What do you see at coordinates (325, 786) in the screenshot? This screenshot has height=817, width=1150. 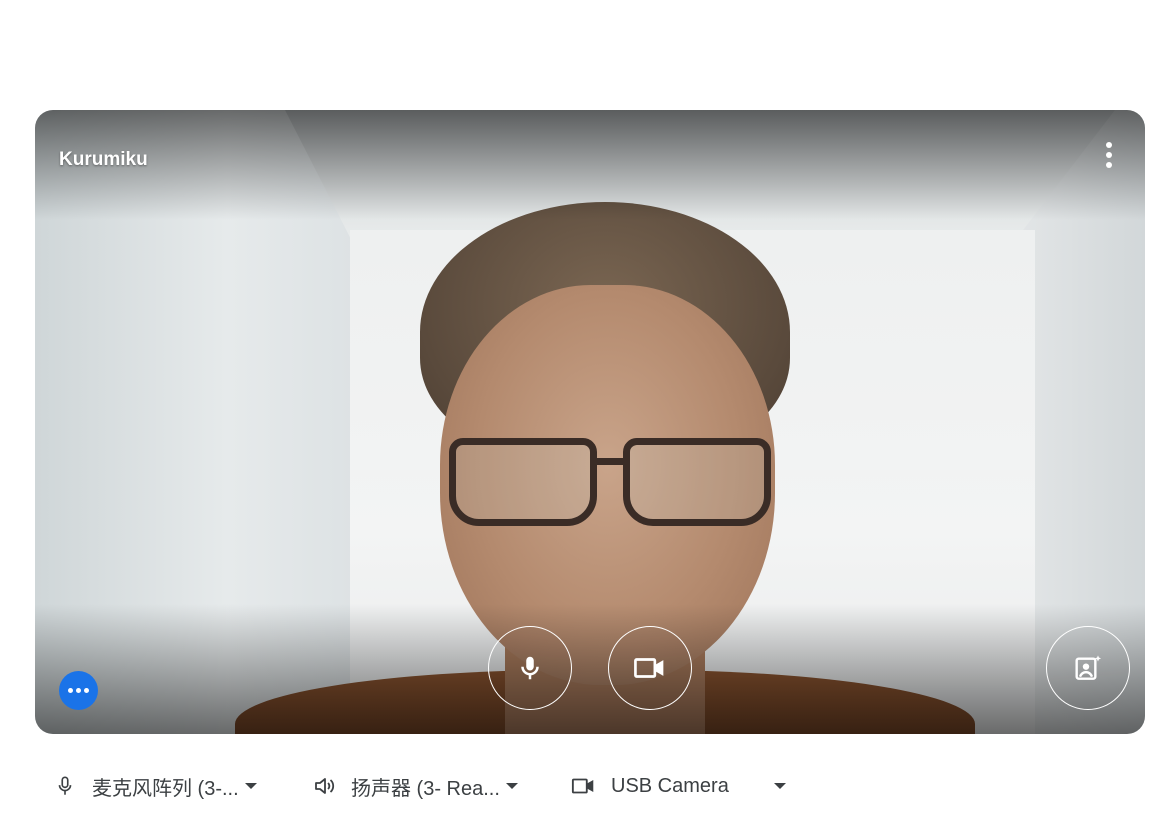 I see `volume-up-icon` at bounding box center [325, 786].